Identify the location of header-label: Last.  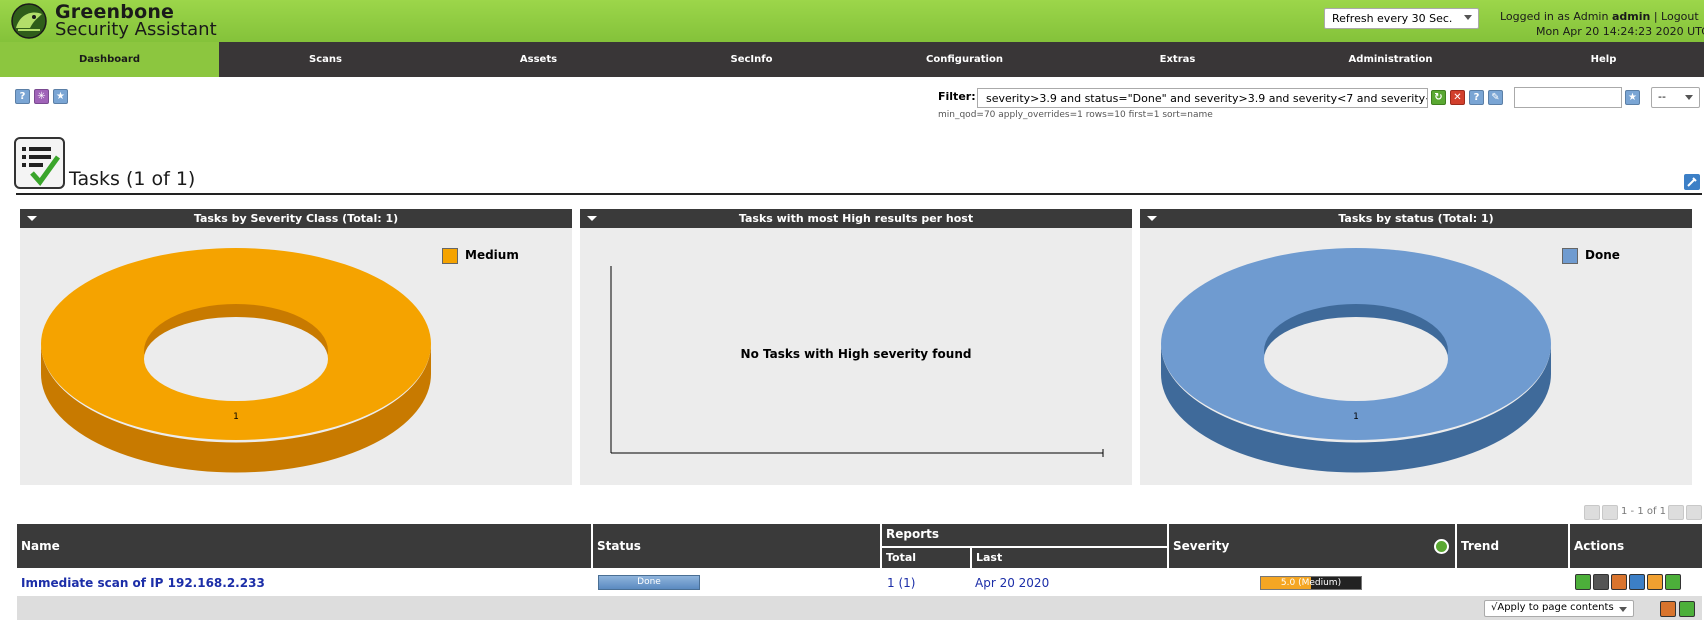
(989, 557).